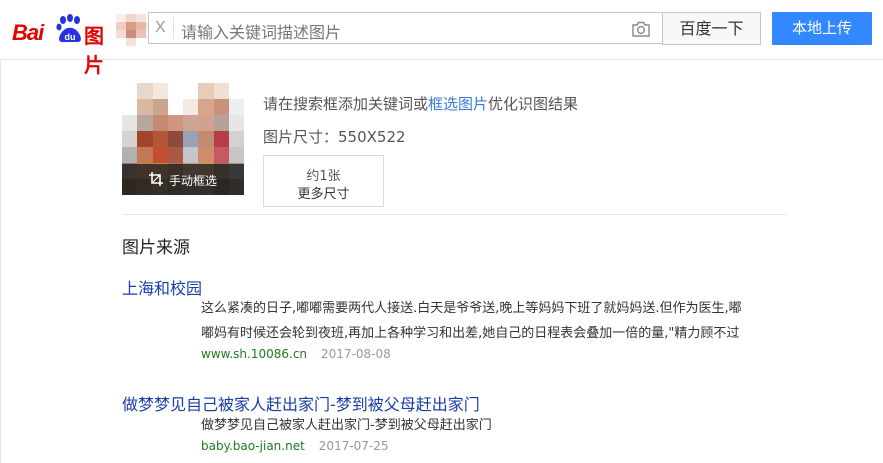  I want to click on search-box: X 请输入关键词描述图片, so click(405, 28).